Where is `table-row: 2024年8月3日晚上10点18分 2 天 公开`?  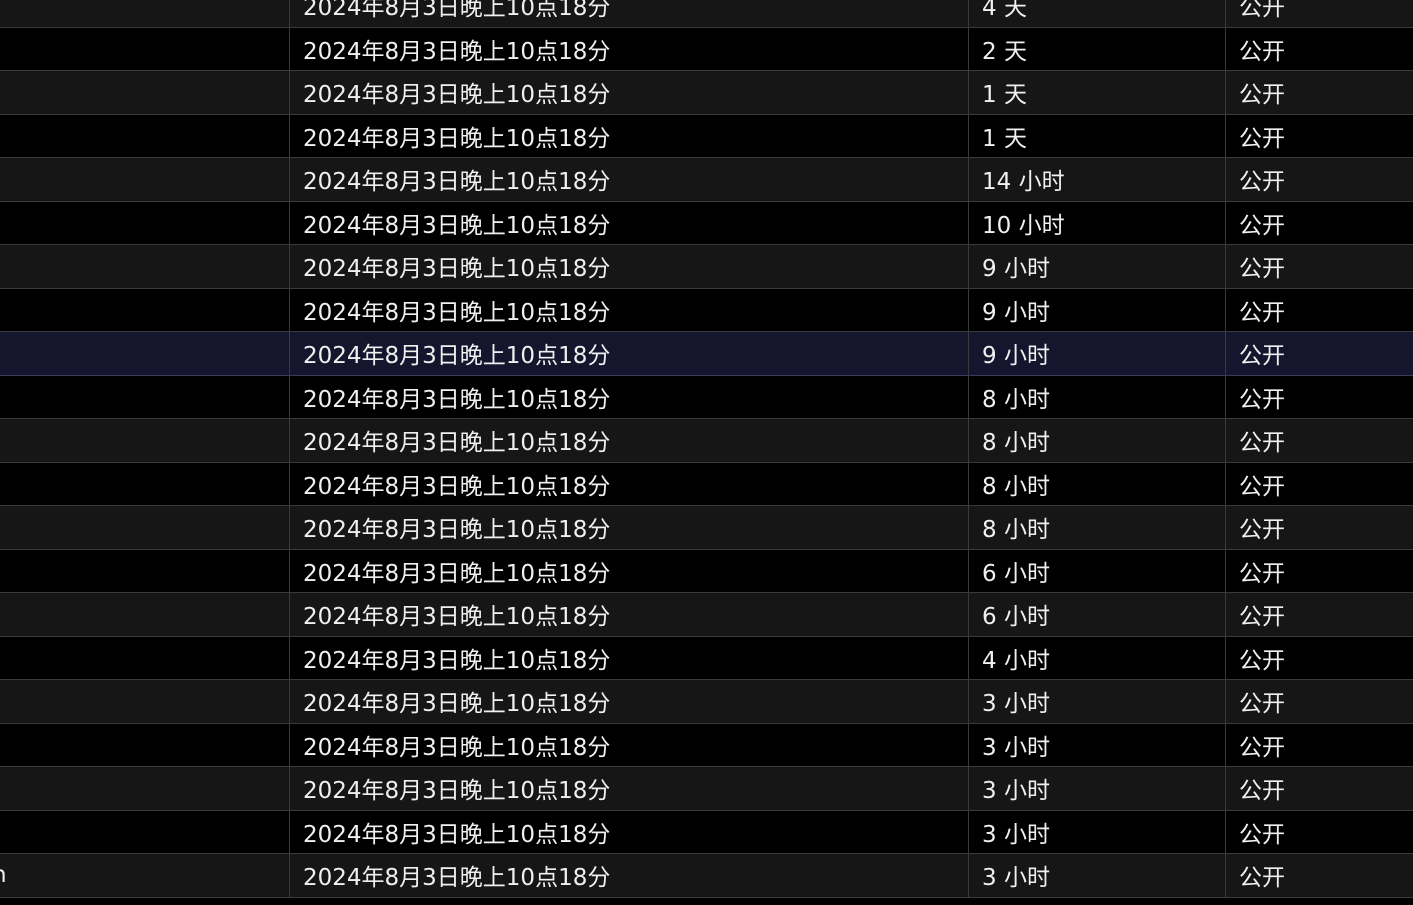
table-row: 2024年8月3日晚上10点18分 2 天 公开 is located at coordinates (706, 49).